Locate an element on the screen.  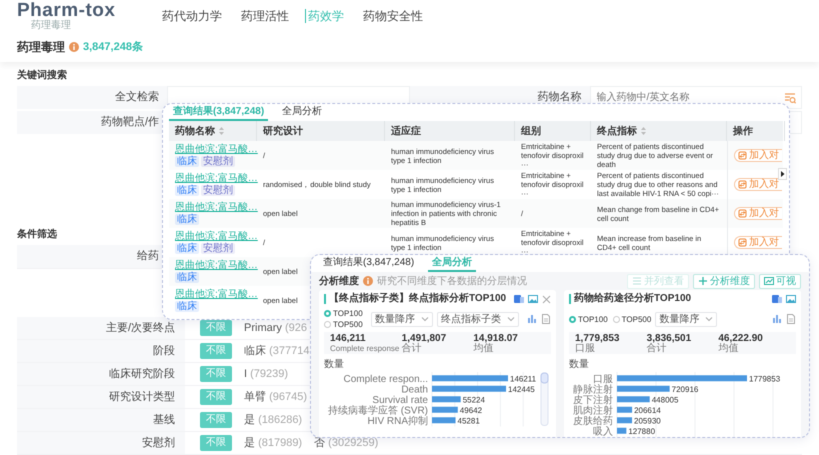
category-label: 口服 is located at coordinates (603, 379).